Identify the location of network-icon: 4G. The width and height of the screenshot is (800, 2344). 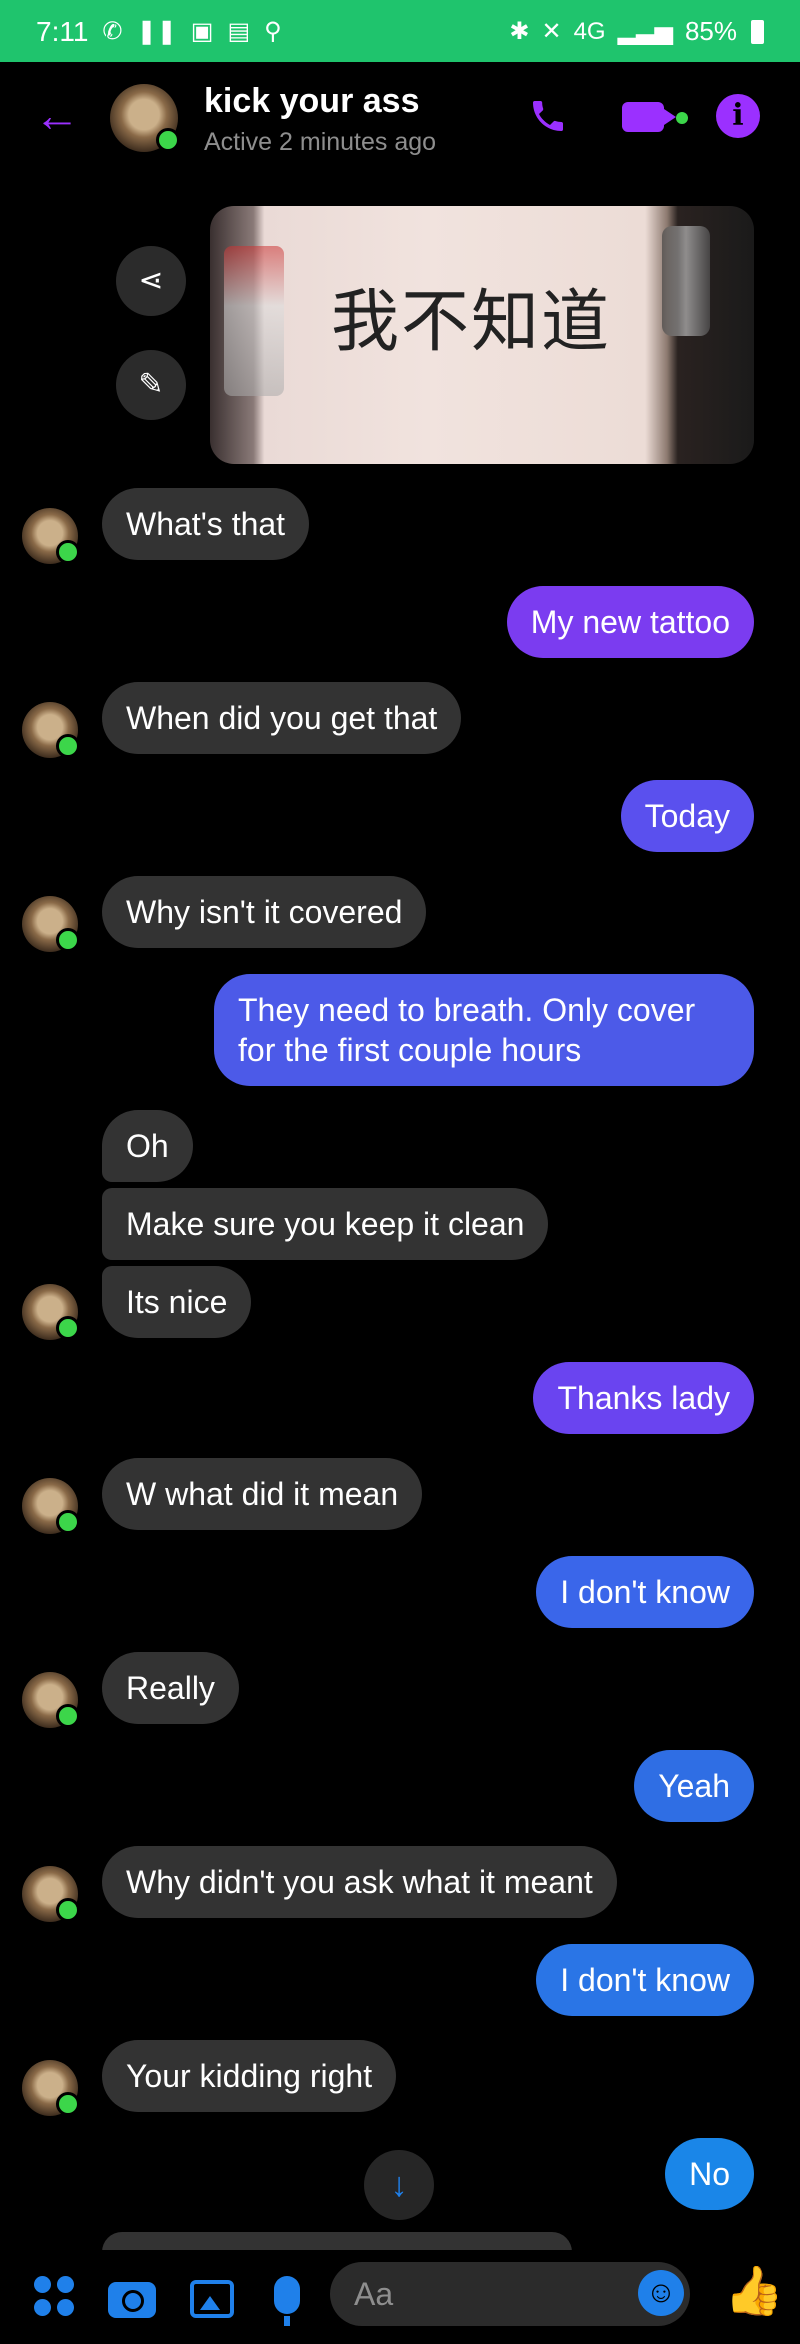
(589, 31).